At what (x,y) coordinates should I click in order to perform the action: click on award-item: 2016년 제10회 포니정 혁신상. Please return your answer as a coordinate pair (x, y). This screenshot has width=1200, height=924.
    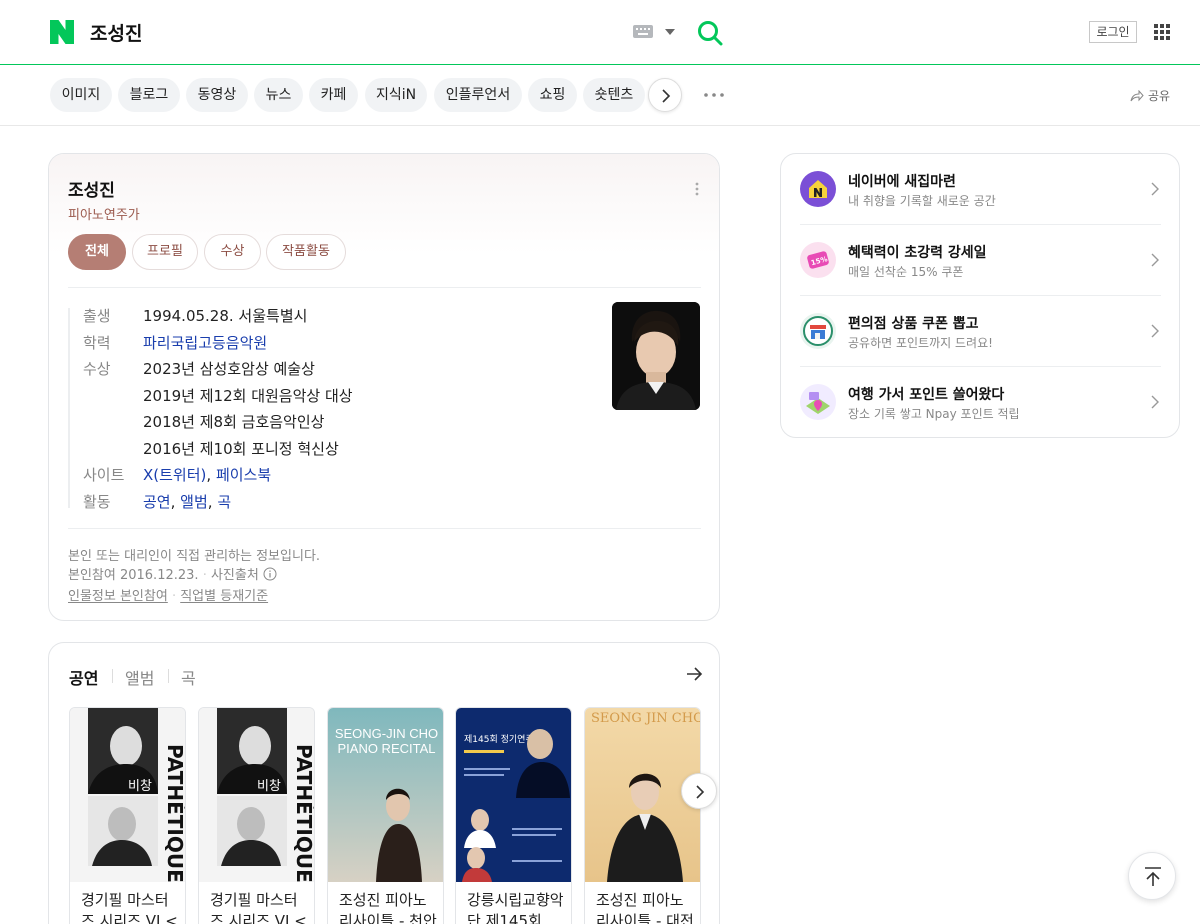
    Looking at the image, I should click on (241, 449).